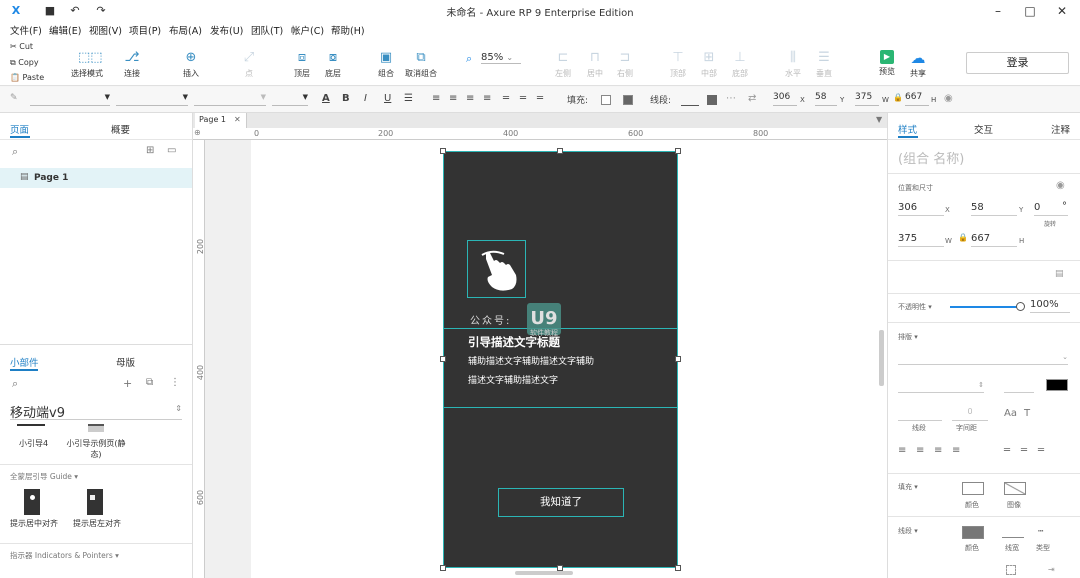  I want to click on distribute-h-button: ⫼ 水平, so click(793, 64).